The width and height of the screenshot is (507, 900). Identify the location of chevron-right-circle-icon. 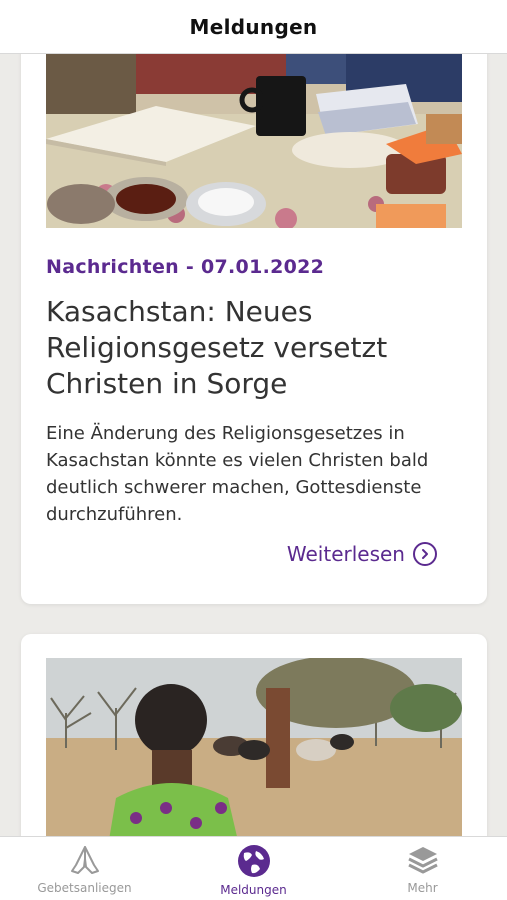
(425, 554).